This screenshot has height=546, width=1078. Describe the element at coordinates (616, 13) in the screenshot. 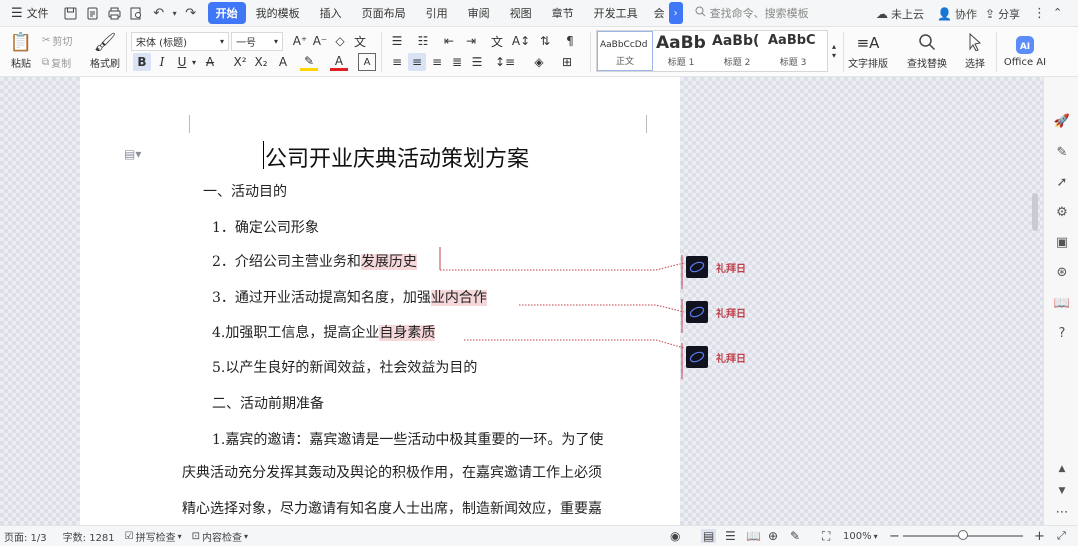

I see `tab-developer: 开发工具` at that location.